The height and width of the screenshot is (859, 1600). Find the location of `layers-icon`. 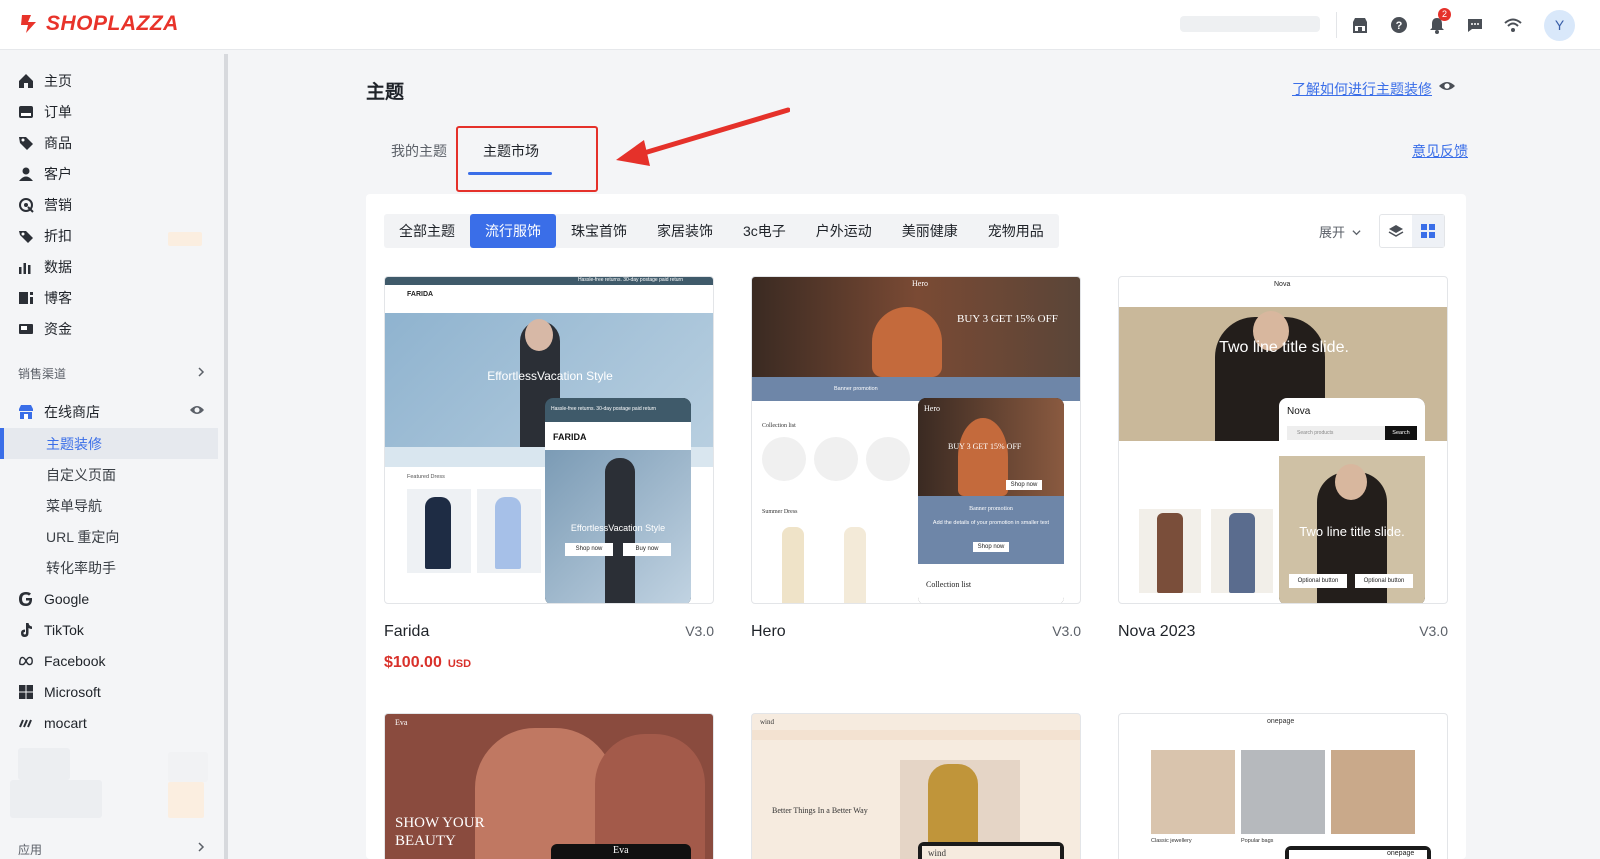

layers-icon is located at coordinates (1396, 231).